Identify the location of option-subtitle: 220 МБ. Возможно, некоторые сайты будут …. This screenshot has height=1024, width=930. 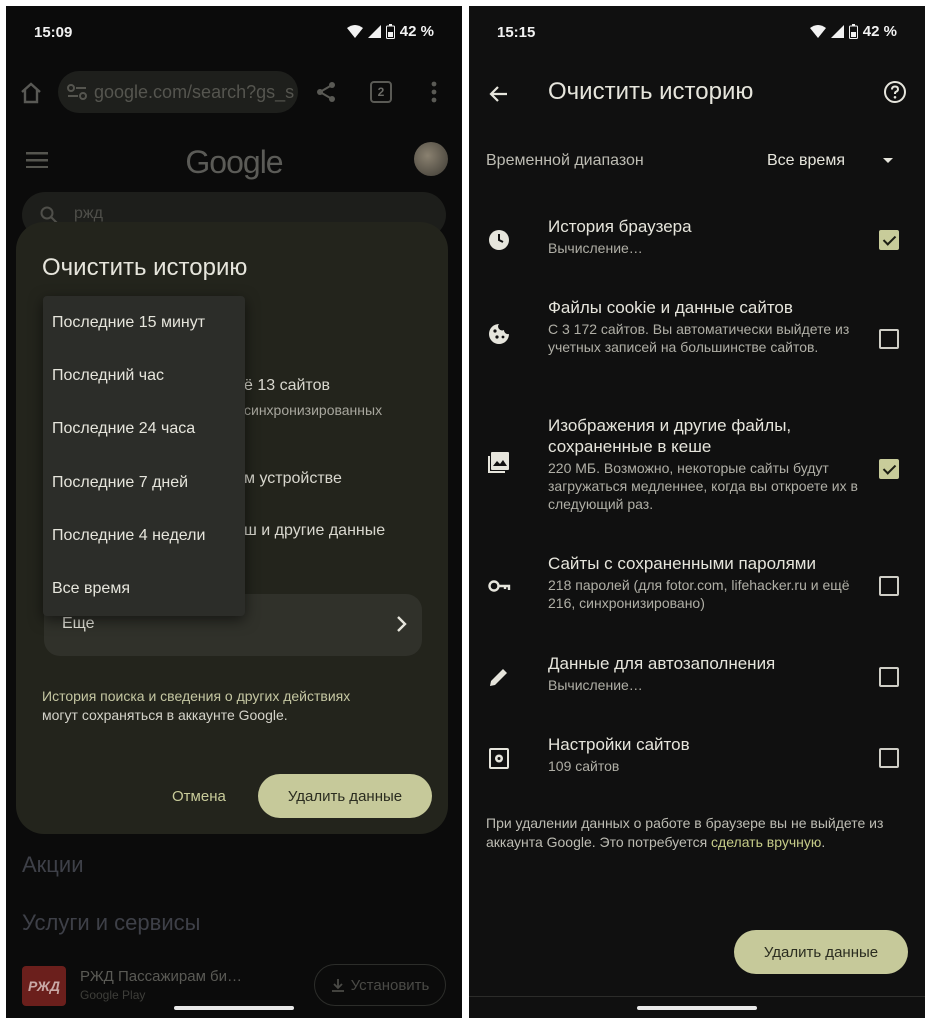
(703, 486).